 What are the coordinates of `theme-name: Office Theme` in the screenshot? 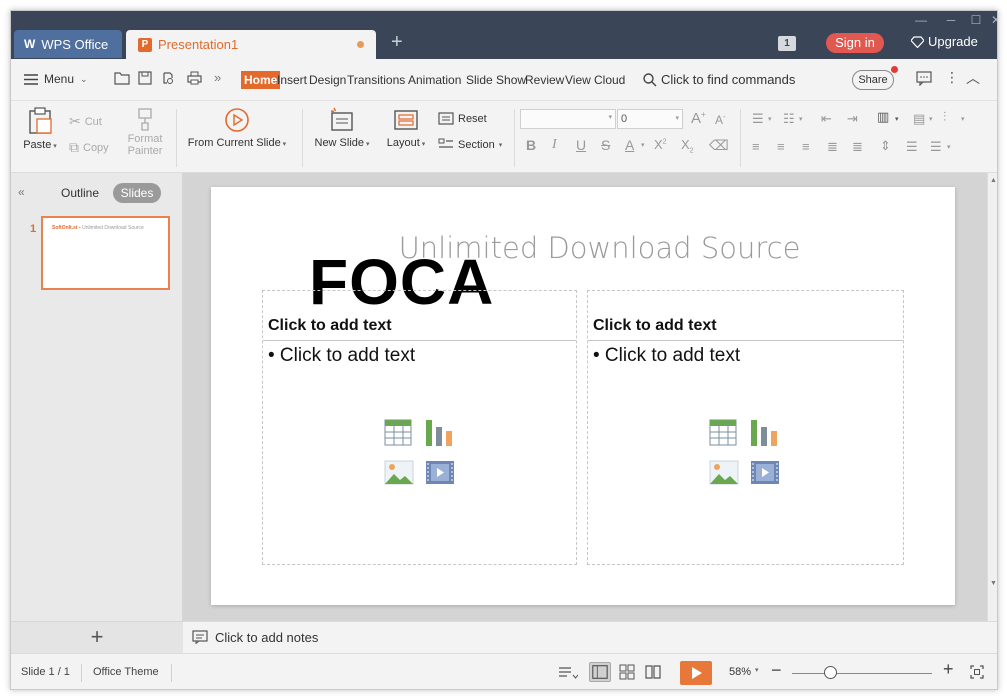 It's located at (126, 672).